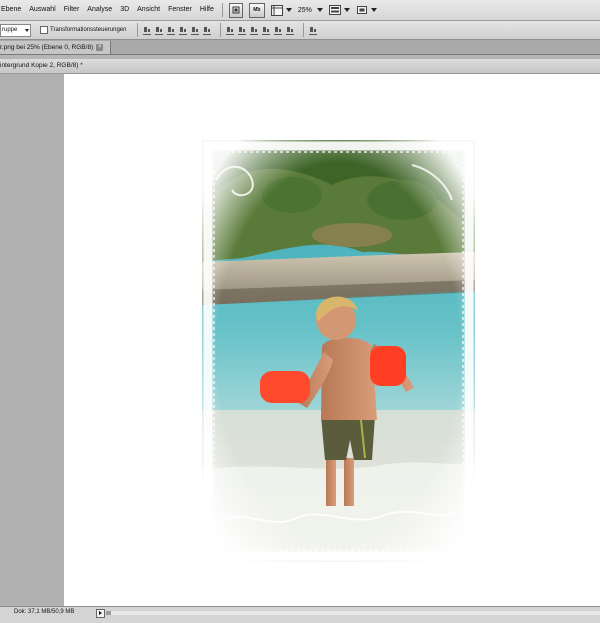 This screenshot has width=600, height=623. Describe the element at coordinates (229, 30) in the screenshot. I see `distribute-top-icon` at that location.